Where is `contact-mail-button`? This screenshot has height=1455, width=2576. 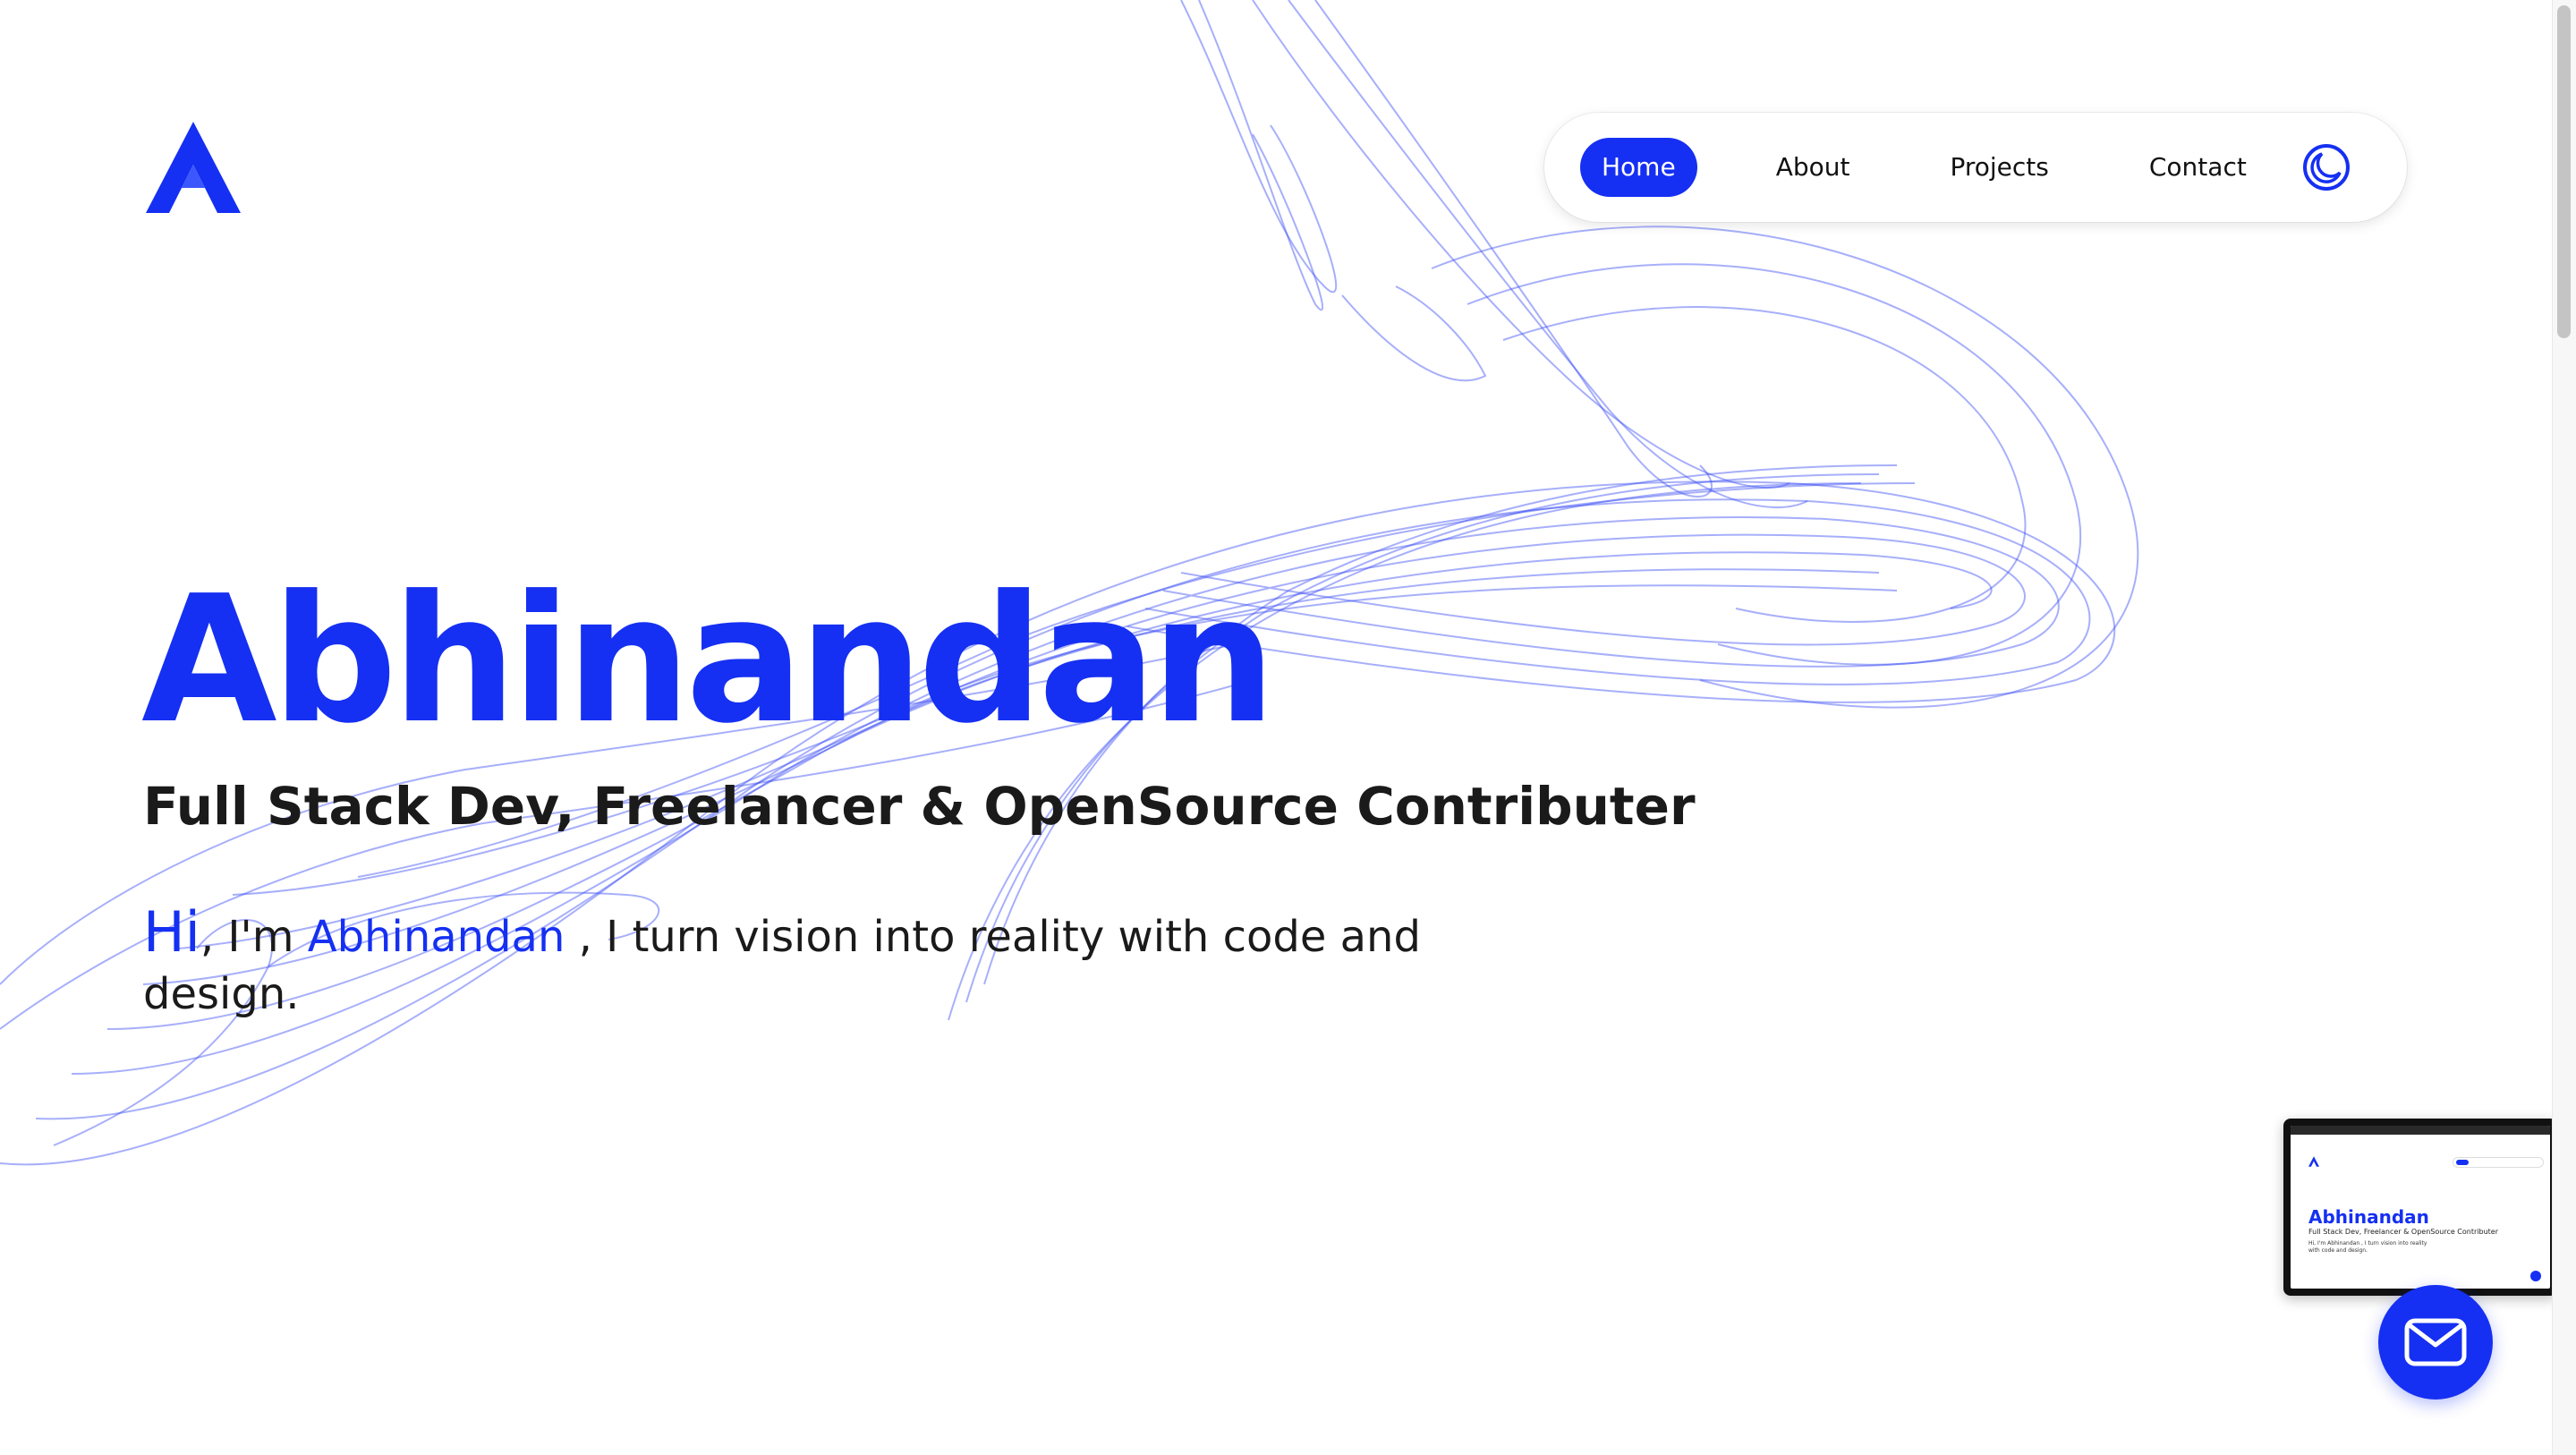
contact-mail-button is located at coordinates (2435, 1342).